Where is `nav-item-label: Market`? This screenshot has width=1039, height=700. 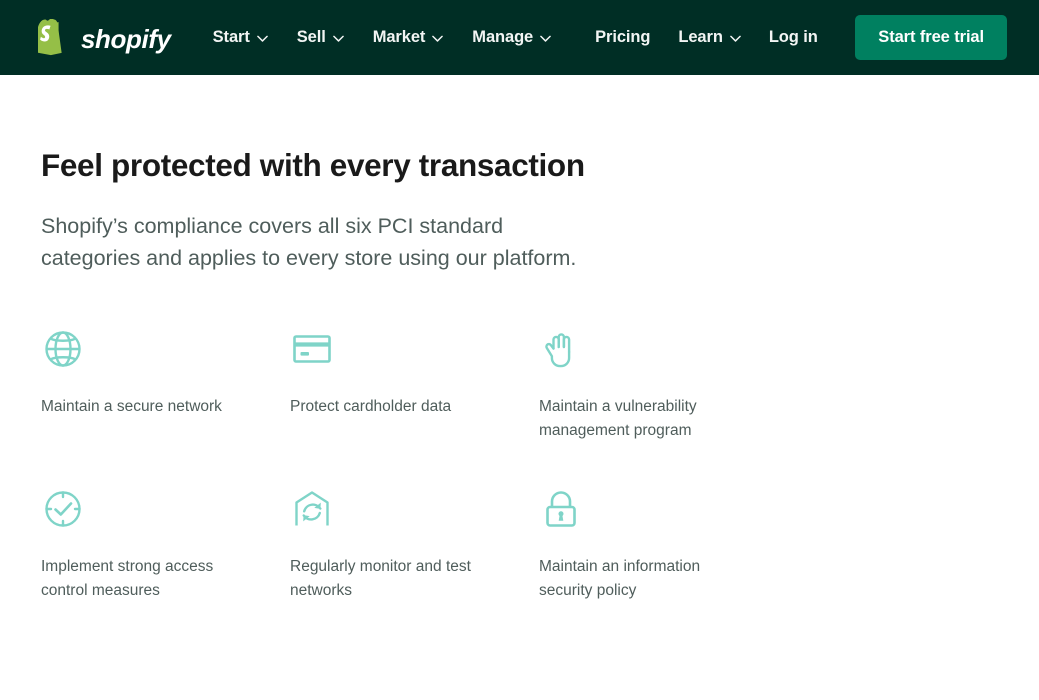 nav-item-label: Market is located at coordinates (399, 37).